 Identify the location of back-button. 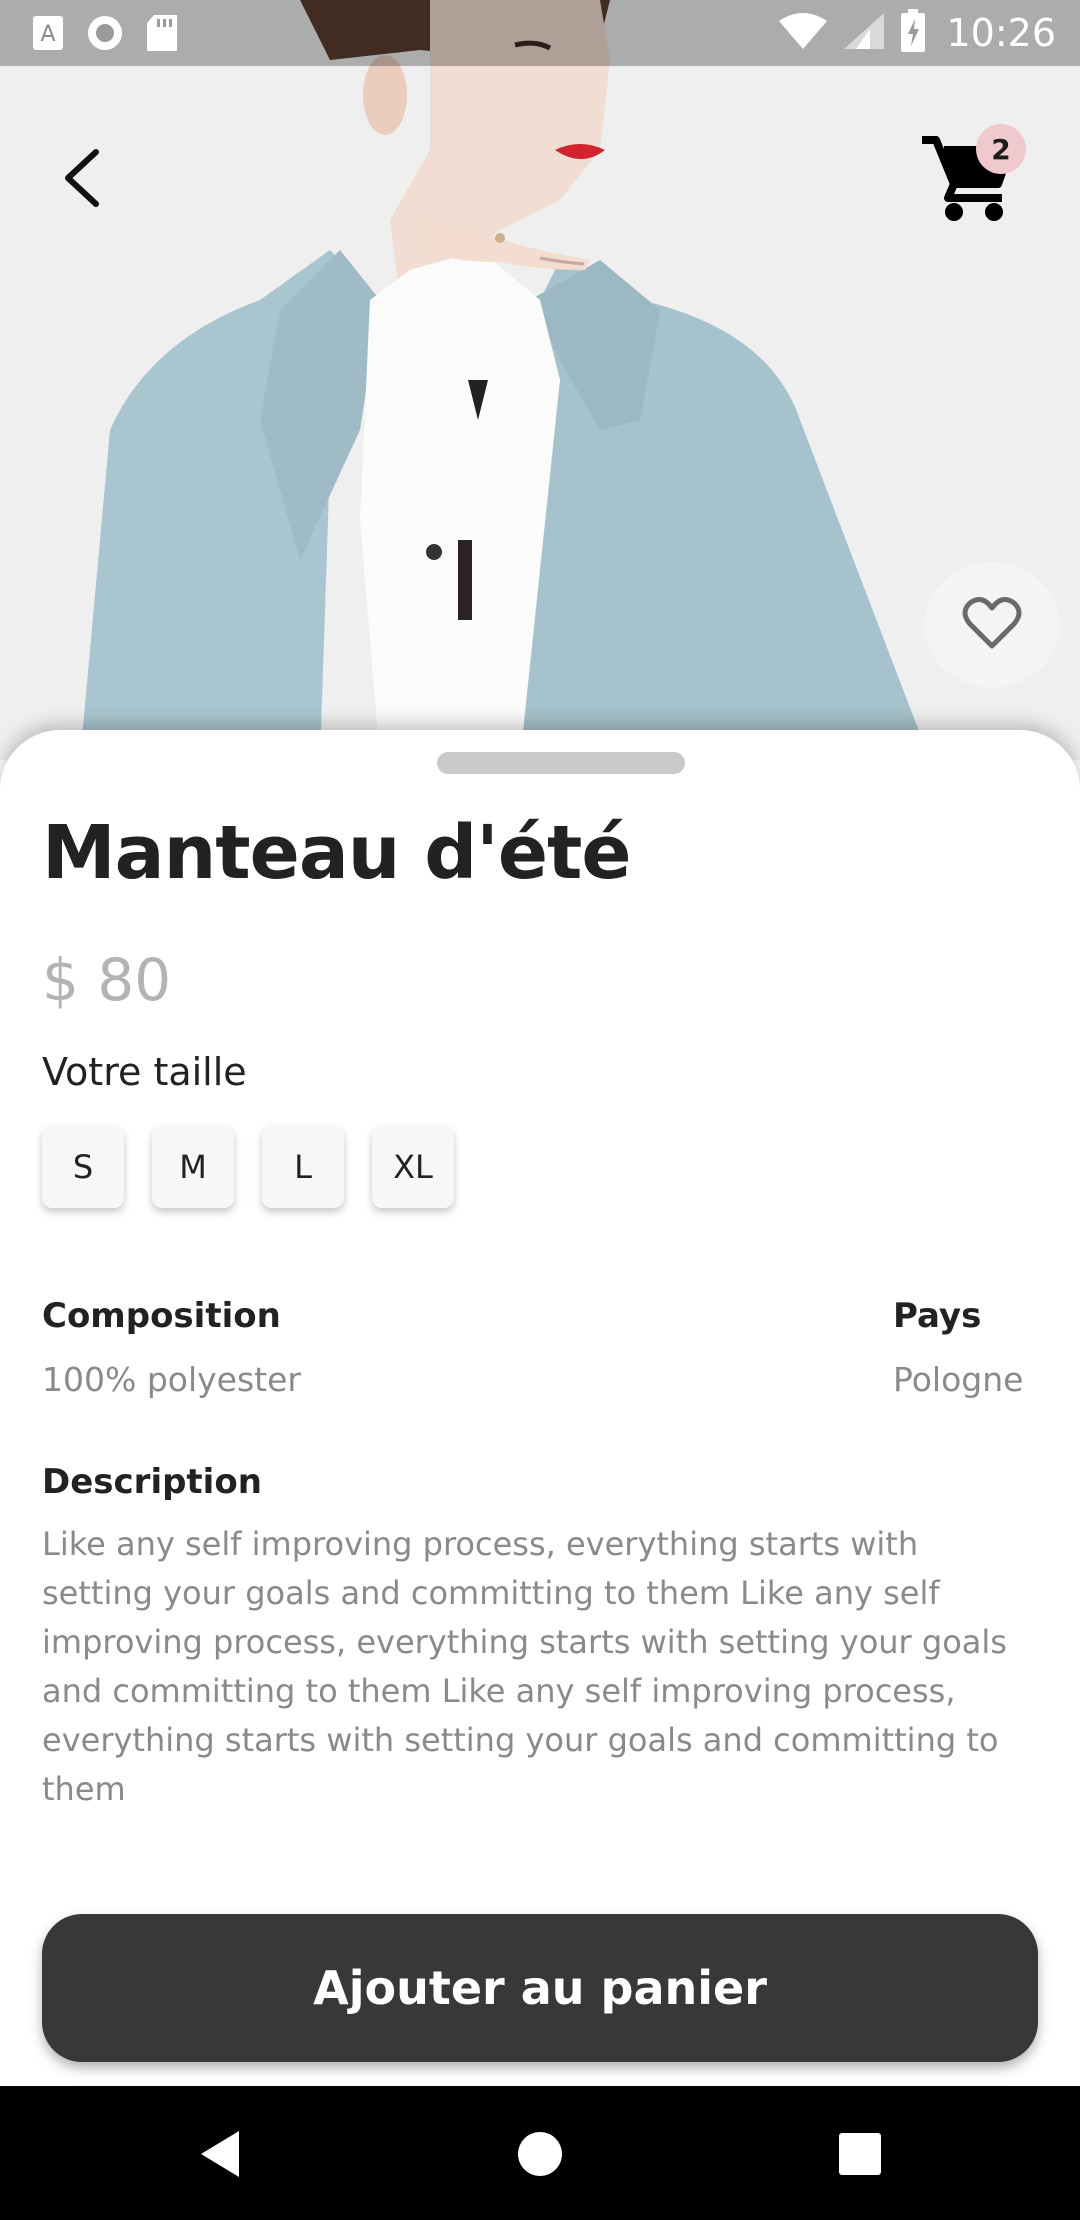
(82, 180).